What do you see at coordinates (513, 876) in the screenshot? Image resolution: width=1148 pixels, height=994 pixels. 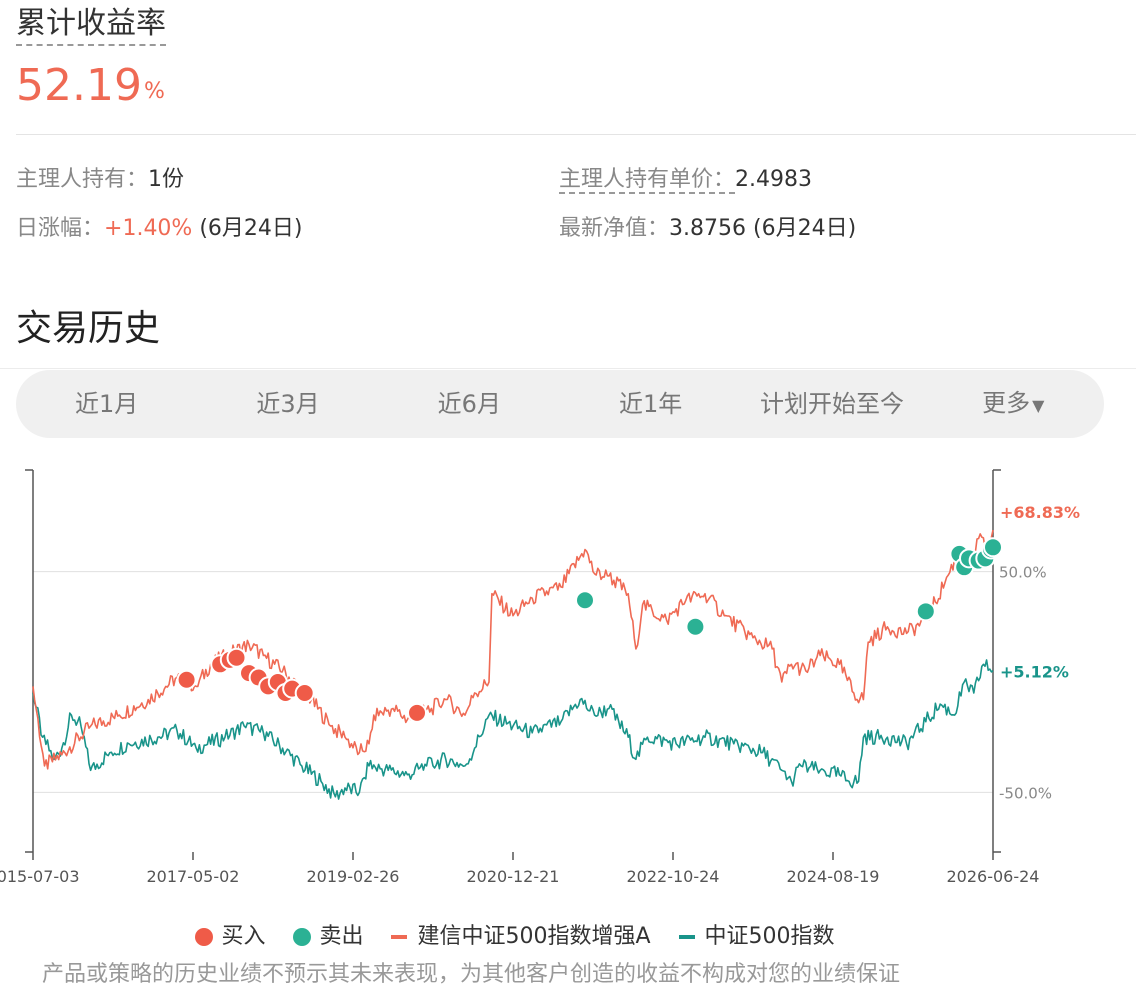 I see `x-tick-label: 2020-12-21` at bounding box center [513, 876].